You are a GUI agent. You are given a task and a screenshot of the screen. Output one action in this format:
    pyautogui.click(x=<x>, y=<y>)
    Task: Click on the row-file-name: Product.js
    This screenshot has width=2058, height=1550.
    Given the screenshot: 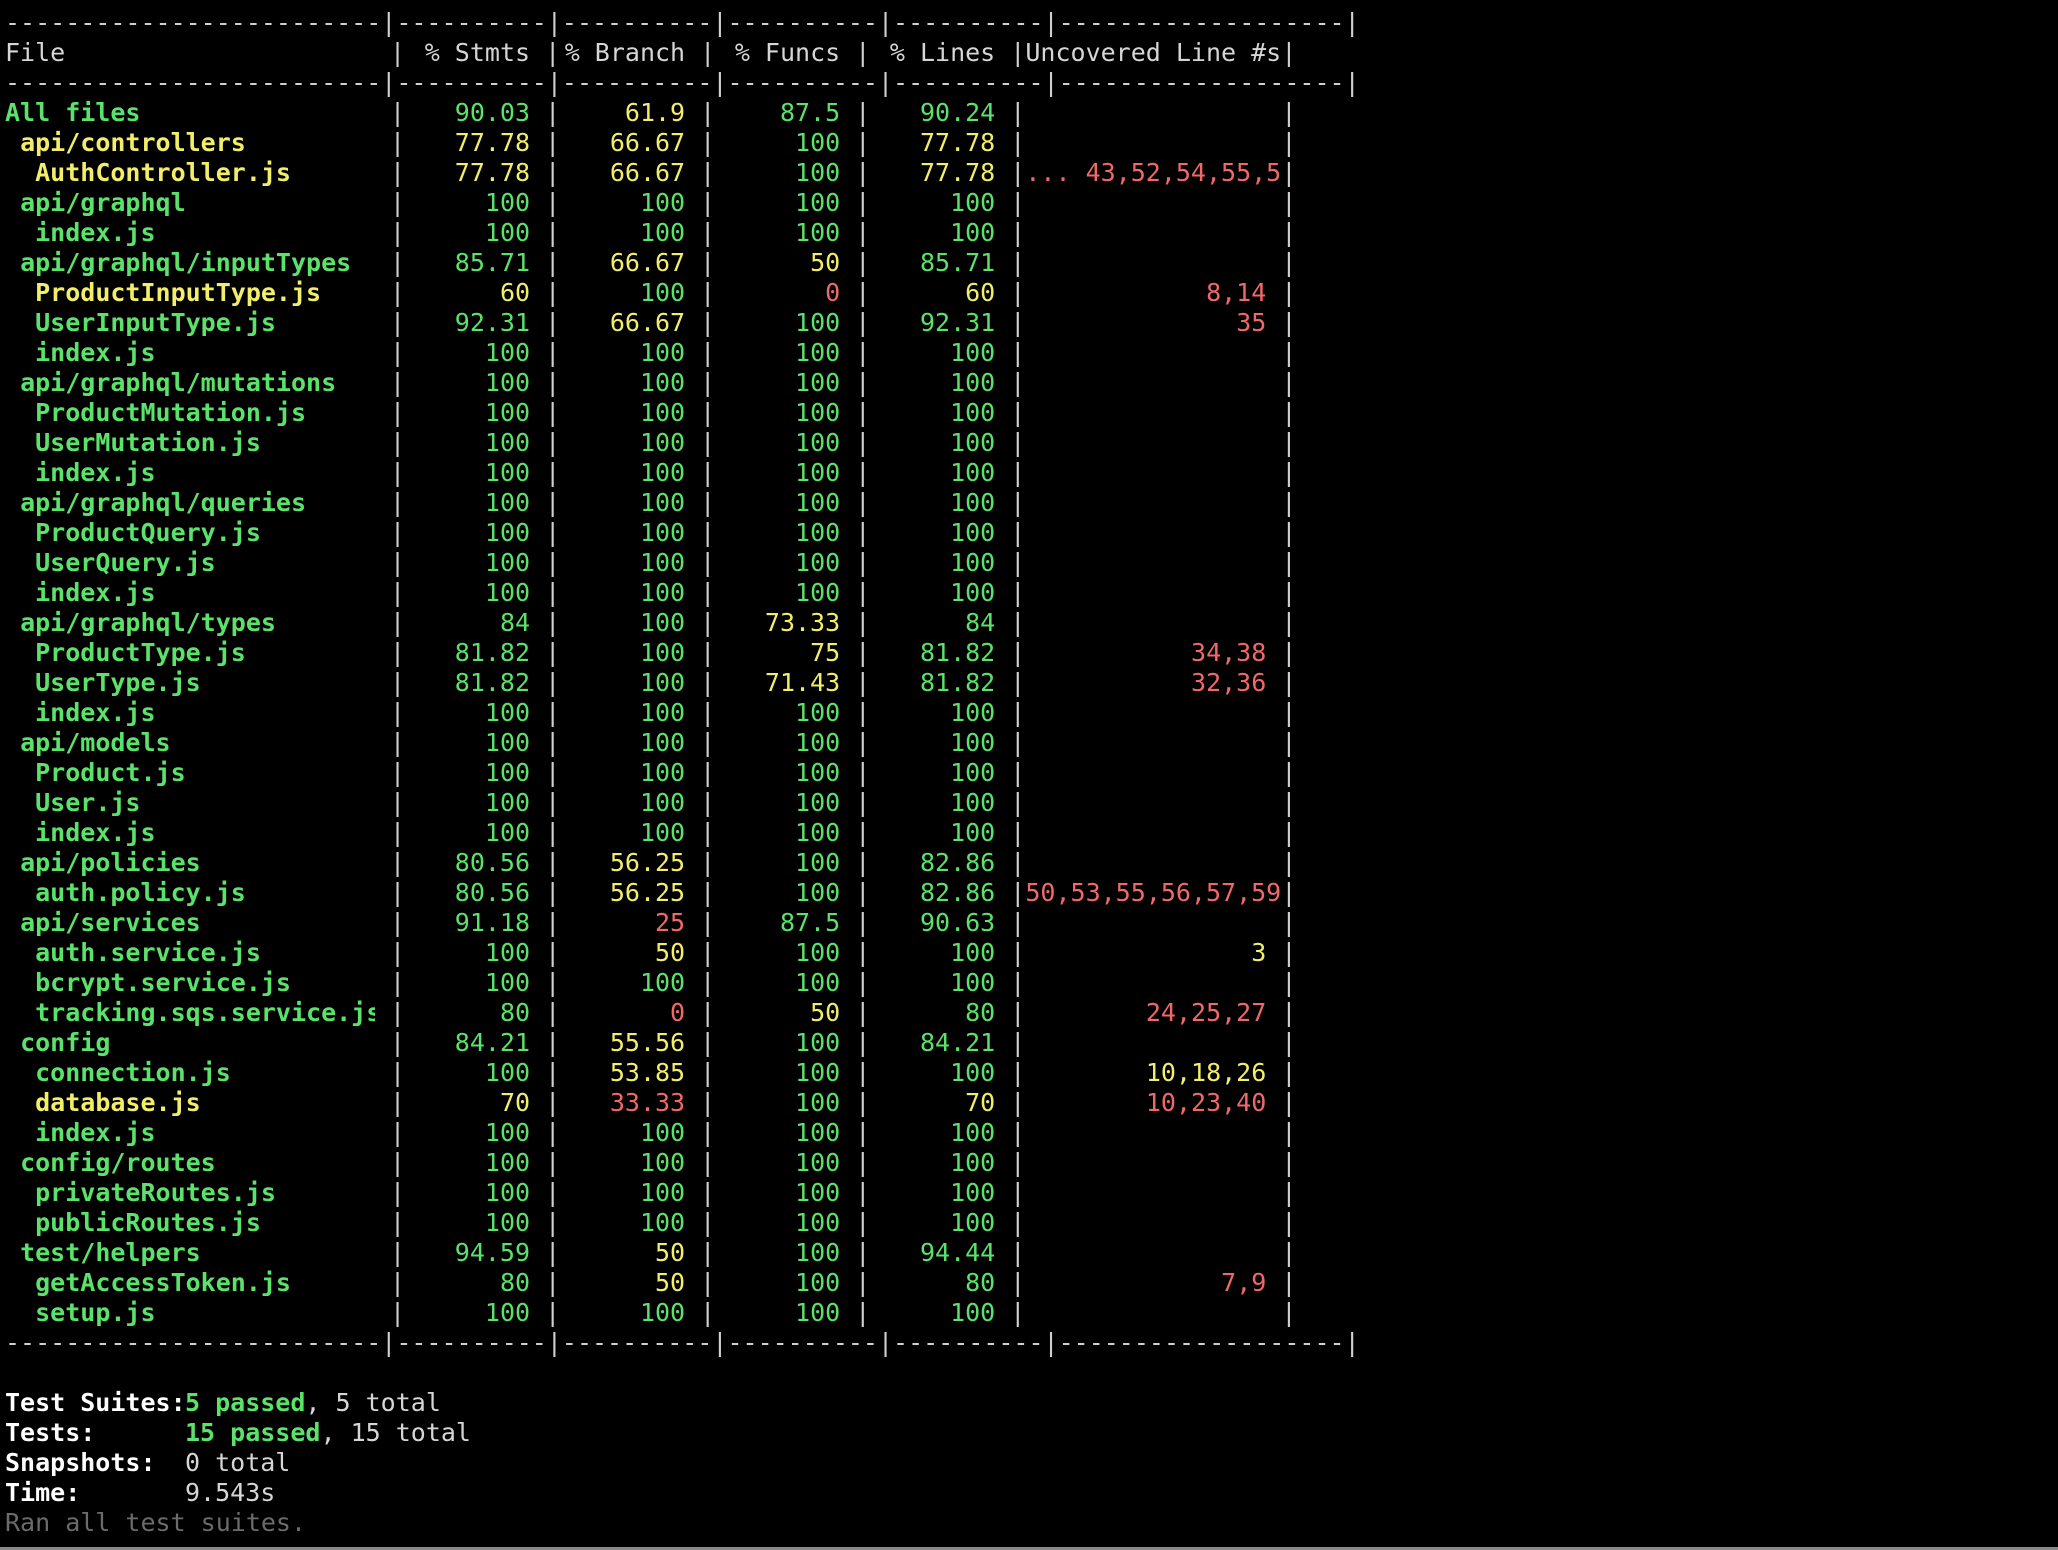 What is the action you would take?
    pyautogui.click(x=110, y=772)
    